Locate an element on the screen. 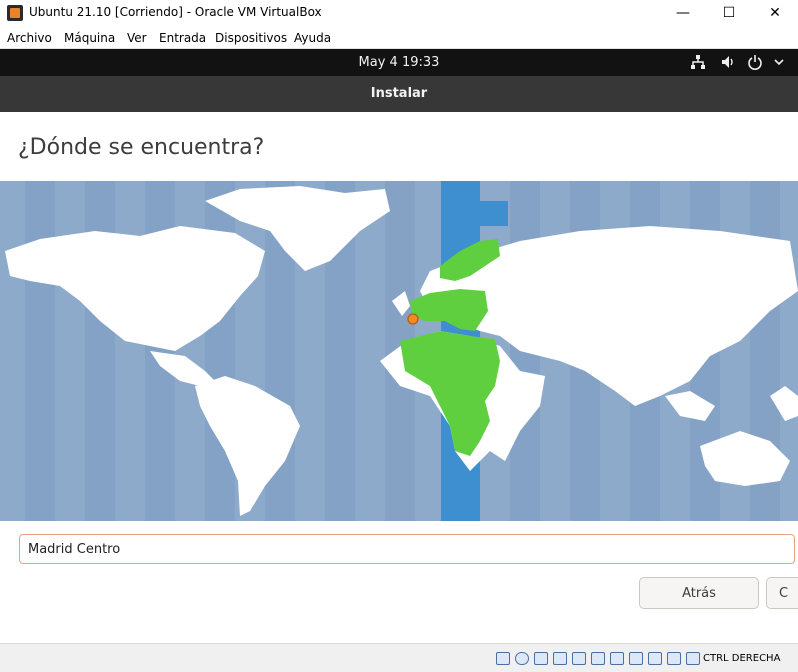  usb-icon is located at coordinates (579, 658).